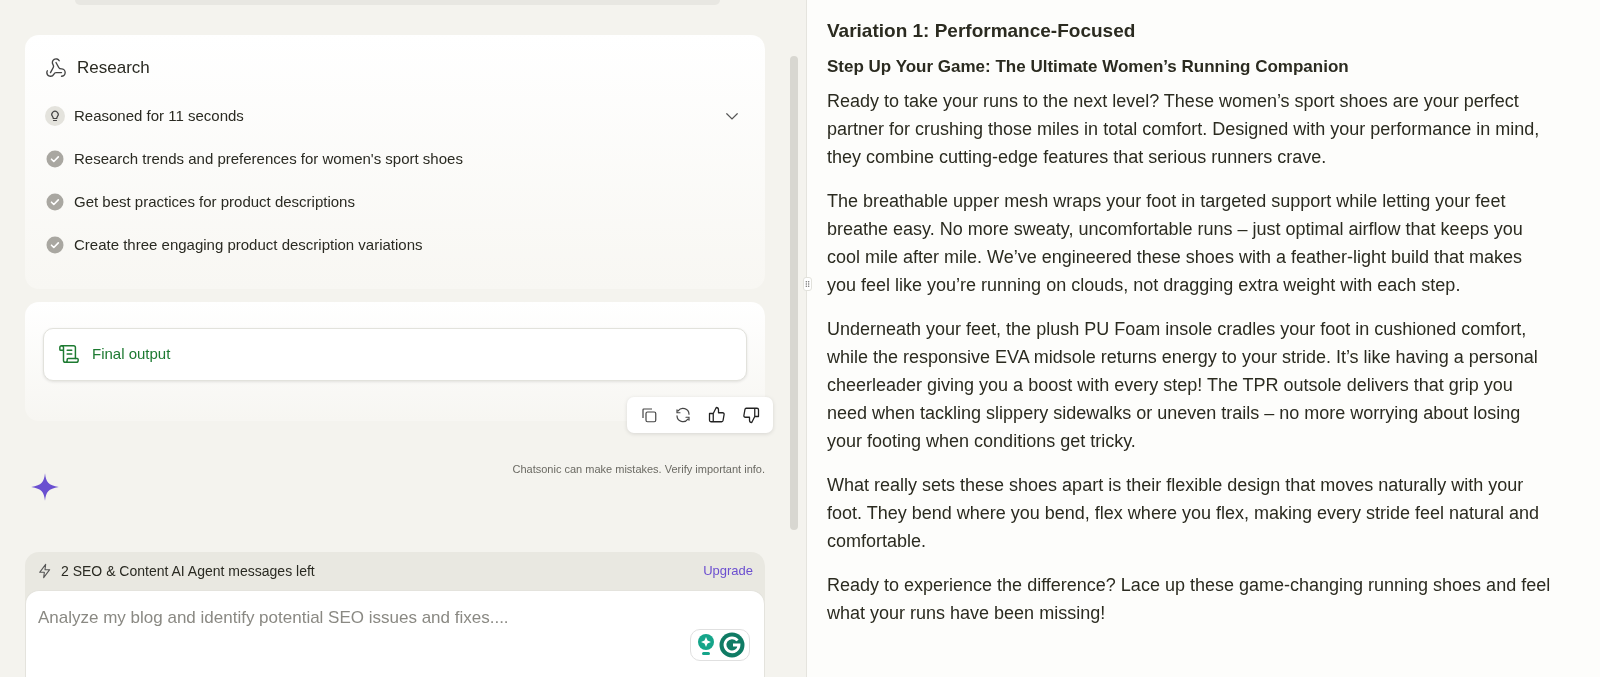  Describe the element at coordinates (113, 68) in the screenshot. I see `research-title: Research` at that location.